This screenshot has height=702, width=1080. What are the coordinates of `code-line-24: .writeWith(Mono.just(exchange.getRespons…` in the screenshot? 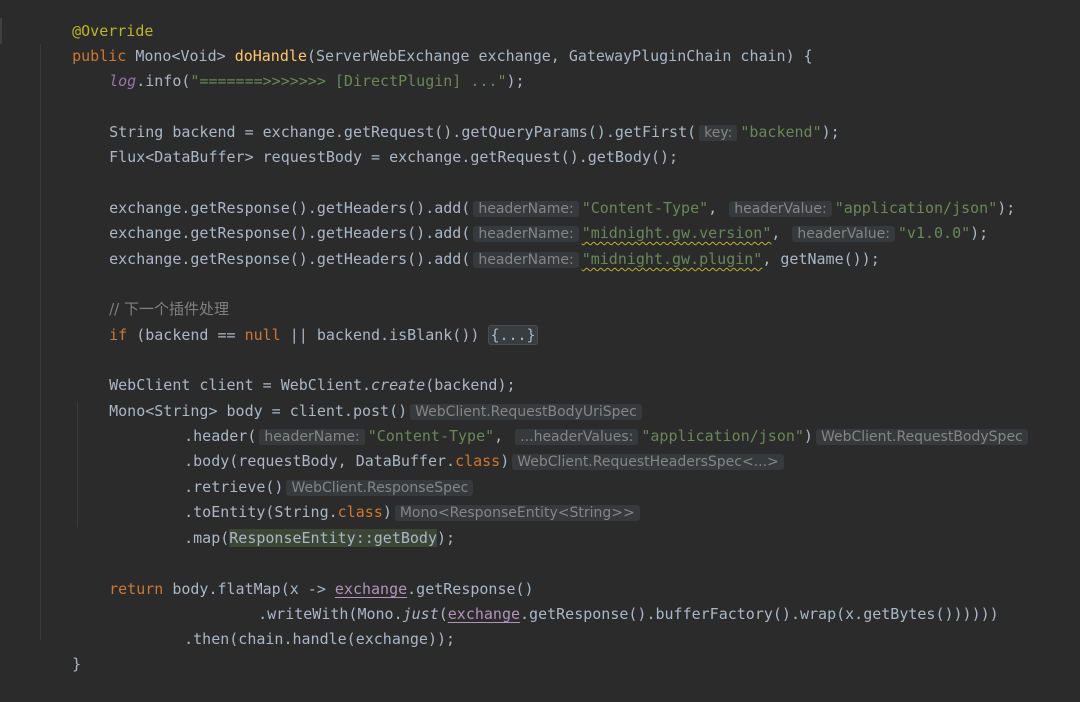 It's located at (610, 600).